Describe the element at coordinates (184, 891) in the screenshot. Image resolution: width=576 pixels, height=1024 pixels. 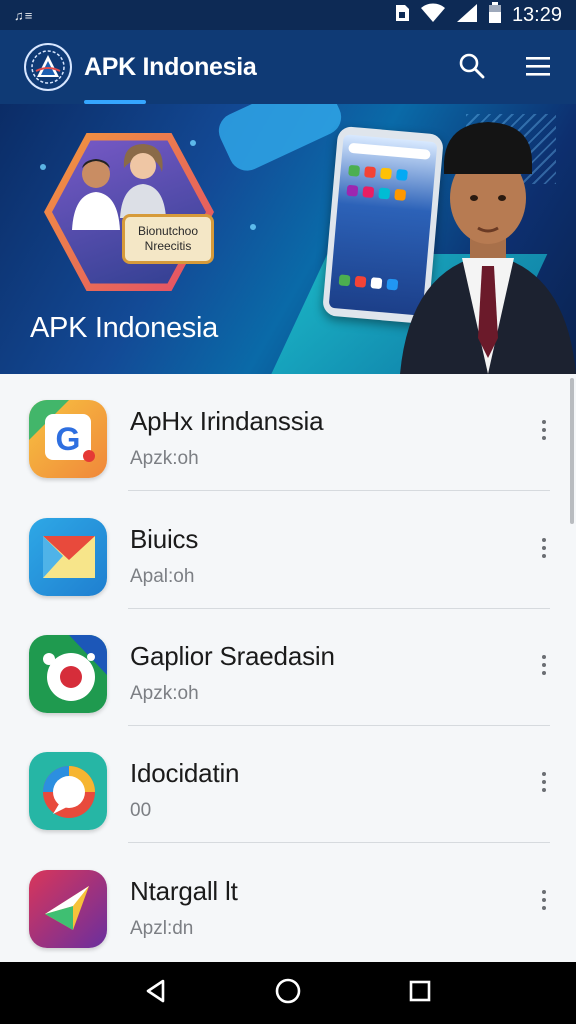
I see `app-name: Ntargall lt` at that location.